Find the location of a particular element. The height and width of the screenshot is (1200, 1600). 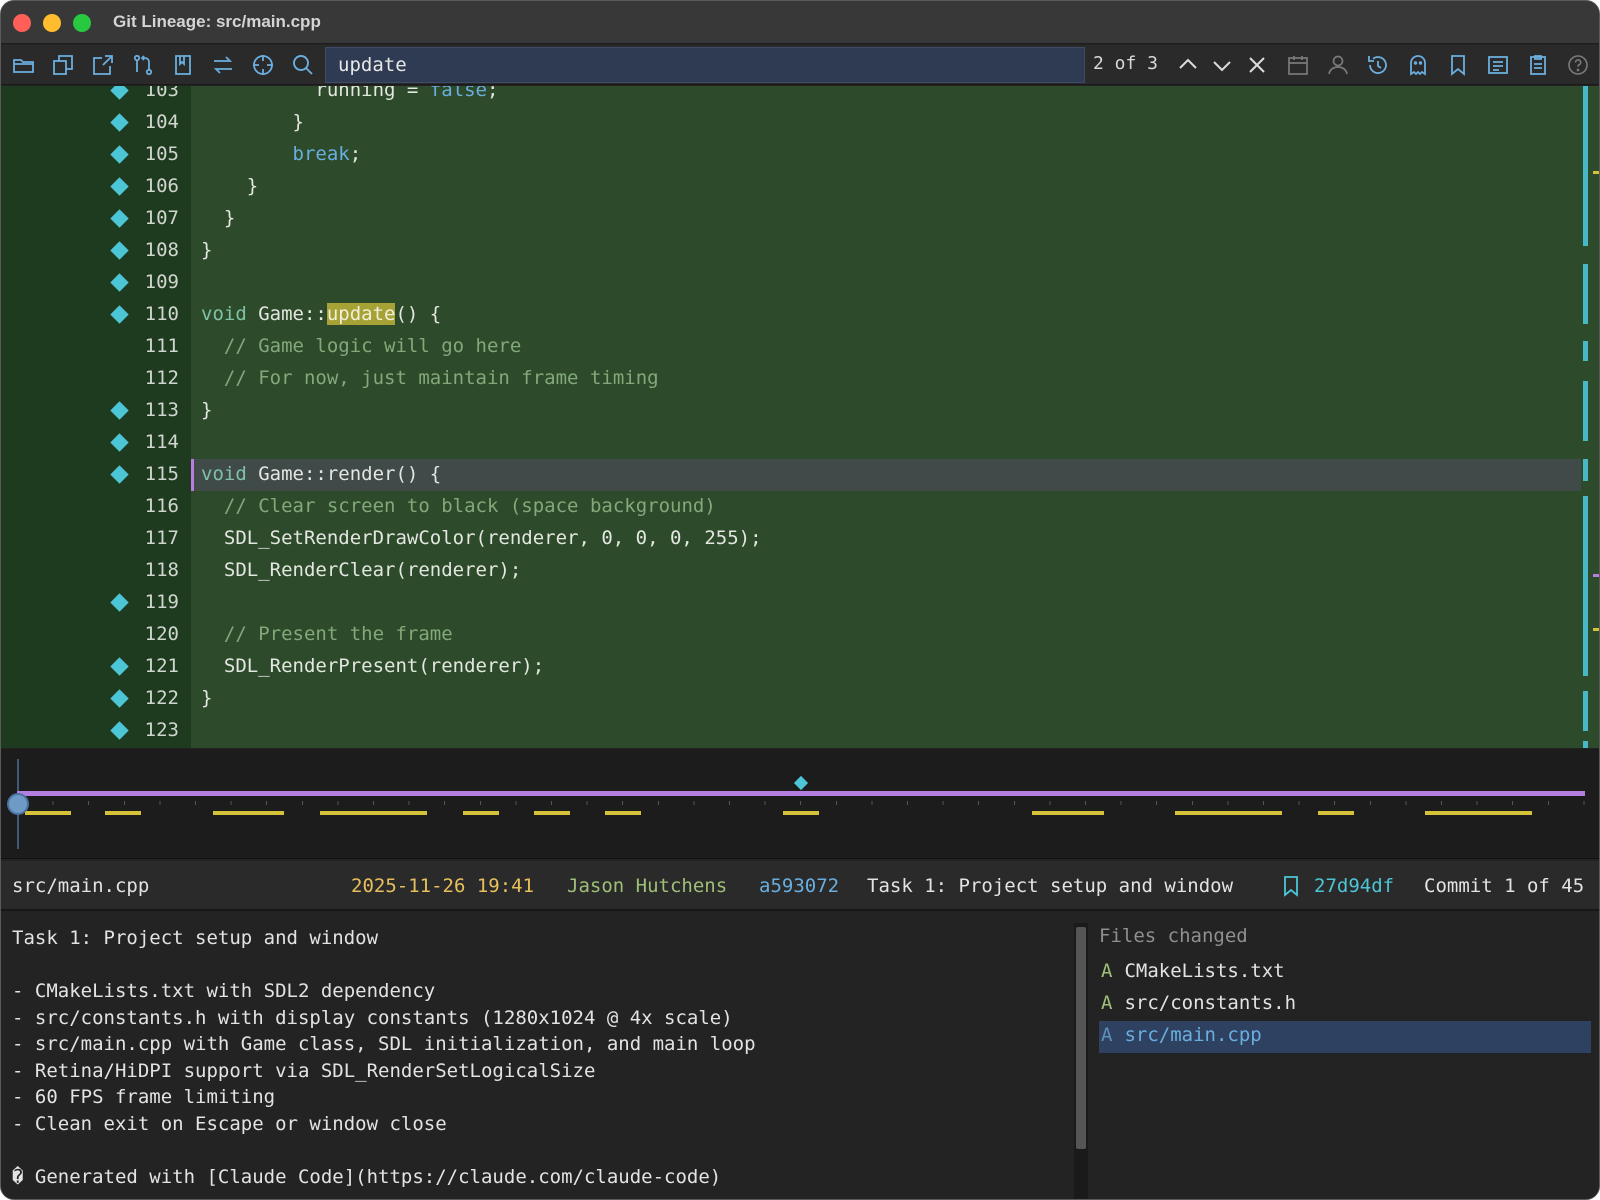

code-text: running = false; is located at coordinates (350, 93).